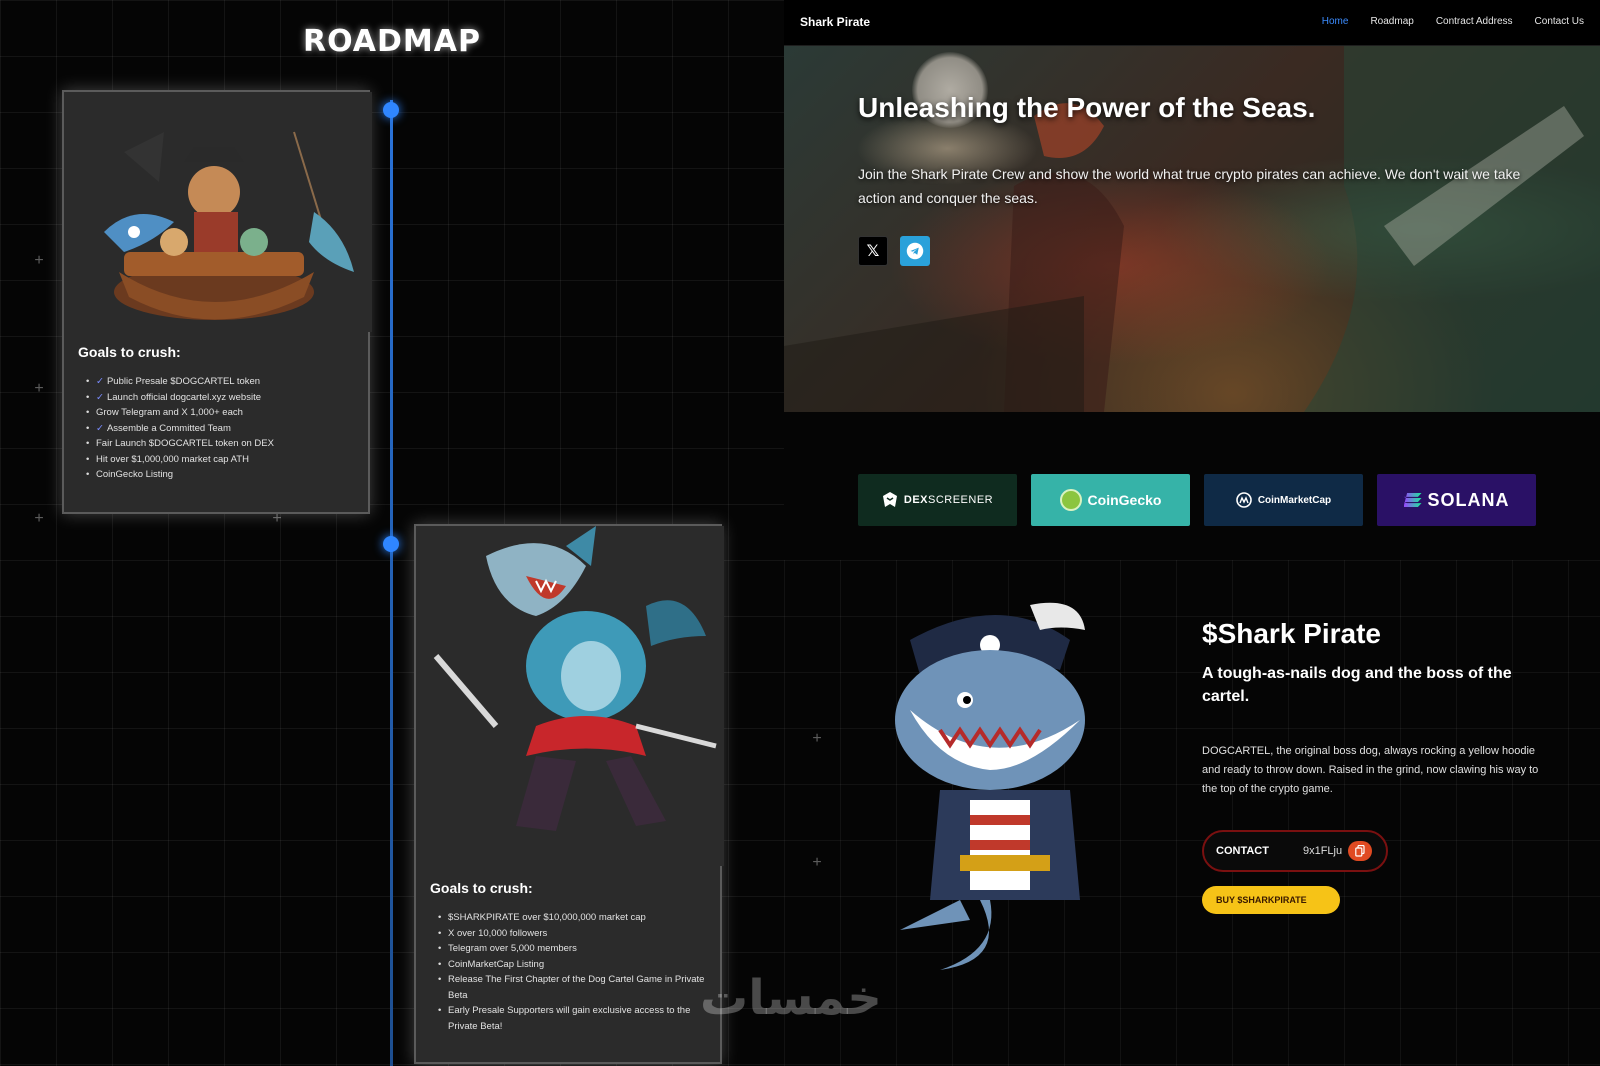 The height and width of the screenshot is (1066, 1600). What do you see at coordinates (168, 428) in the screenshot?
I see `goal-text: Assemble a Committed Team` at bounding box center [168, 428].